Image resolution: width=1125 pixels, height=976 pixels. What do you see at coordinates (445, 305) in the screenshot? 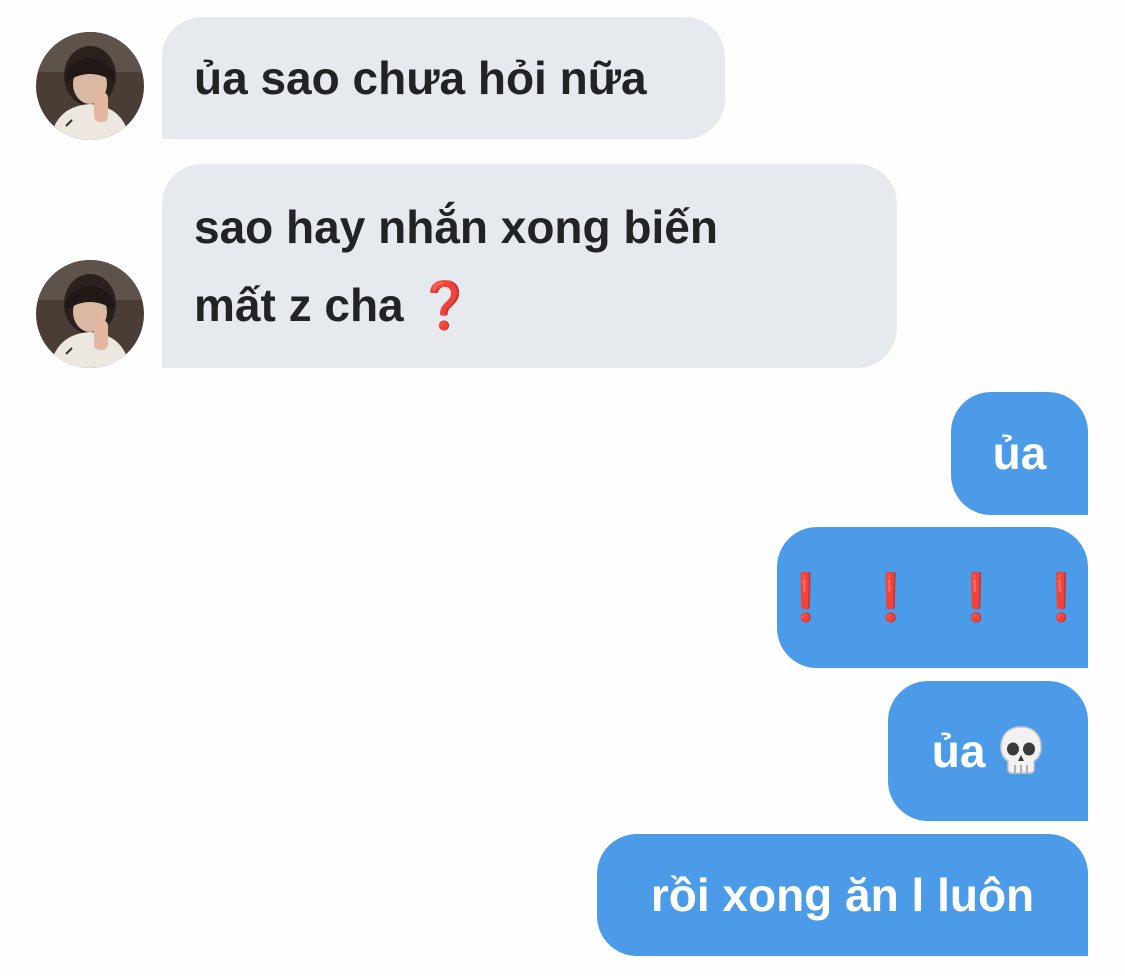
I see `red-question-mark-icon: ❓` at bounding box center [445, 305].